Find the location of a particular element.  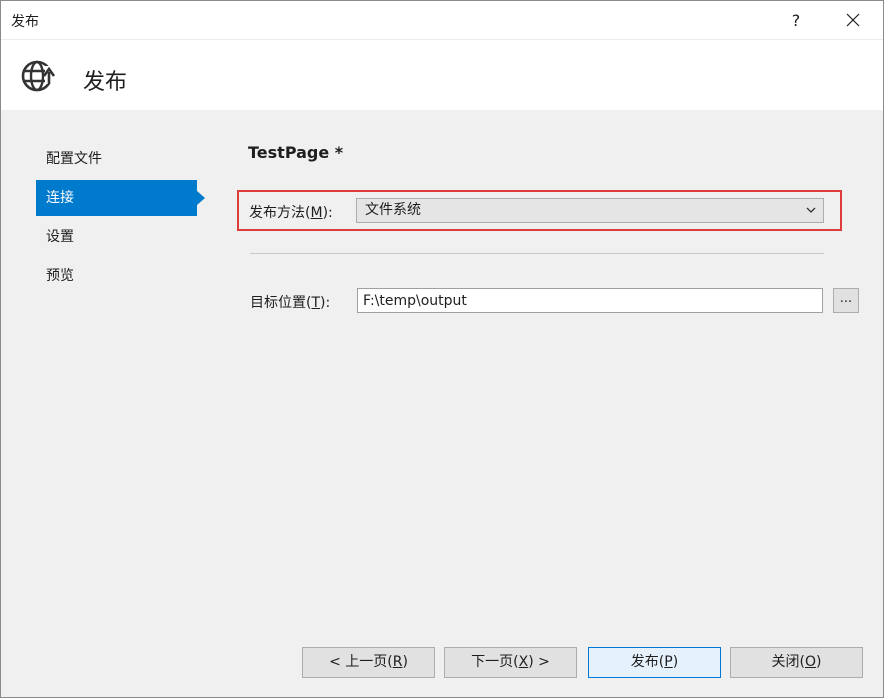

nav-item-preview: 预览 is located at coordinates (116, 276).